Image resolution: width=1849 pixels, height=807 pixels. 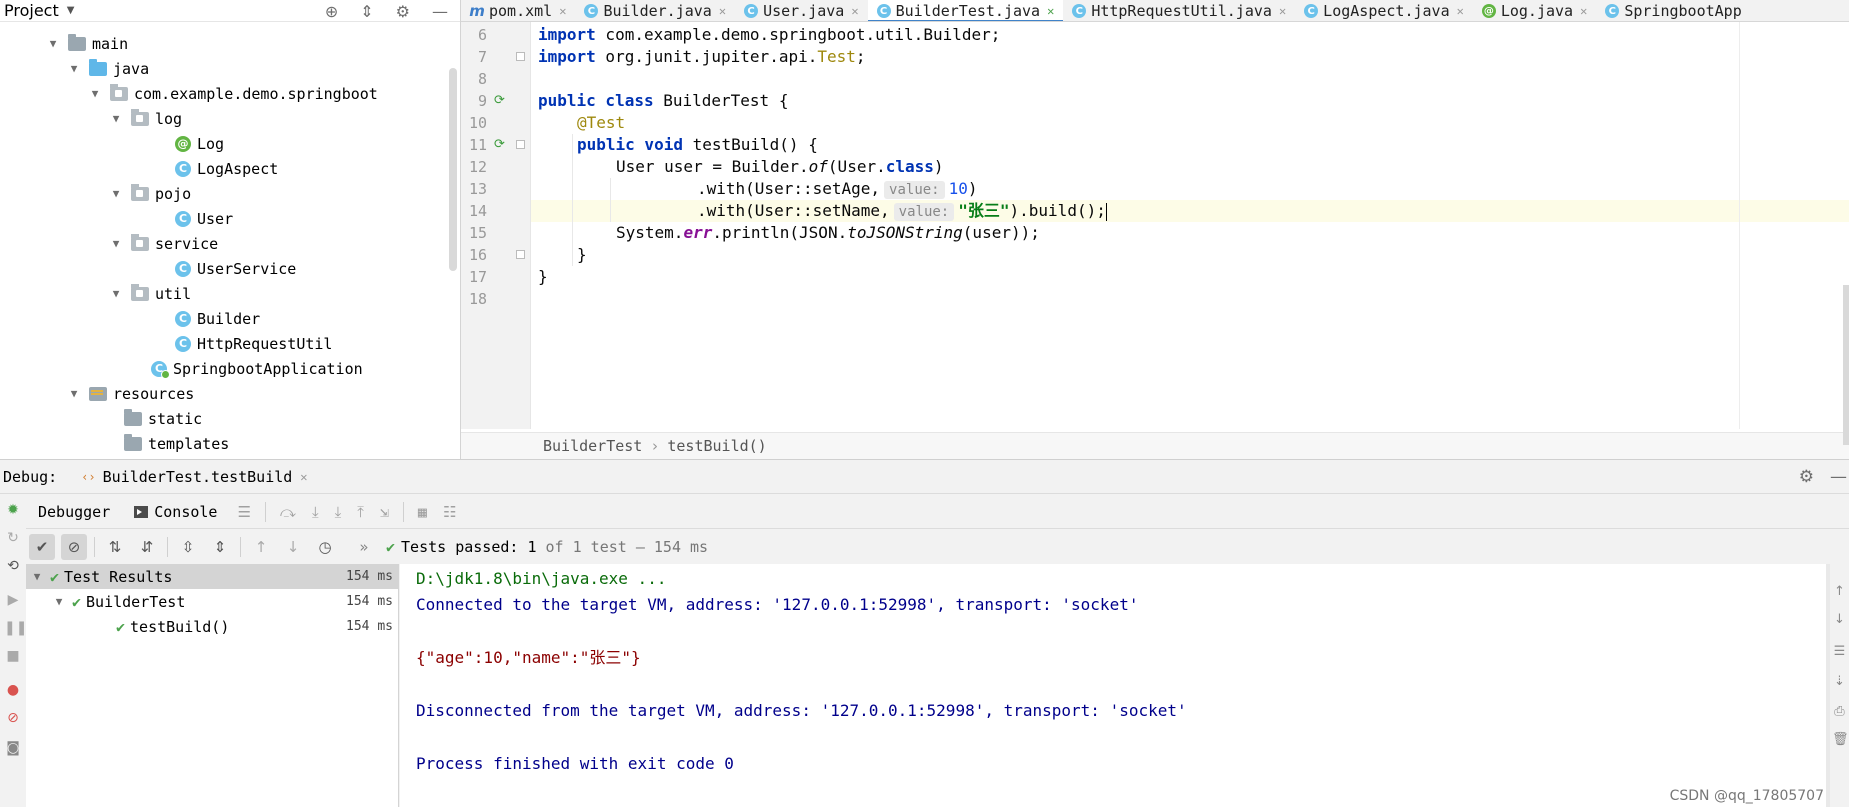 What do you see at coordinates (42, 547) in the screenshot?
I see `show-passed-icon: ✔` at bounding box center [42, 547].